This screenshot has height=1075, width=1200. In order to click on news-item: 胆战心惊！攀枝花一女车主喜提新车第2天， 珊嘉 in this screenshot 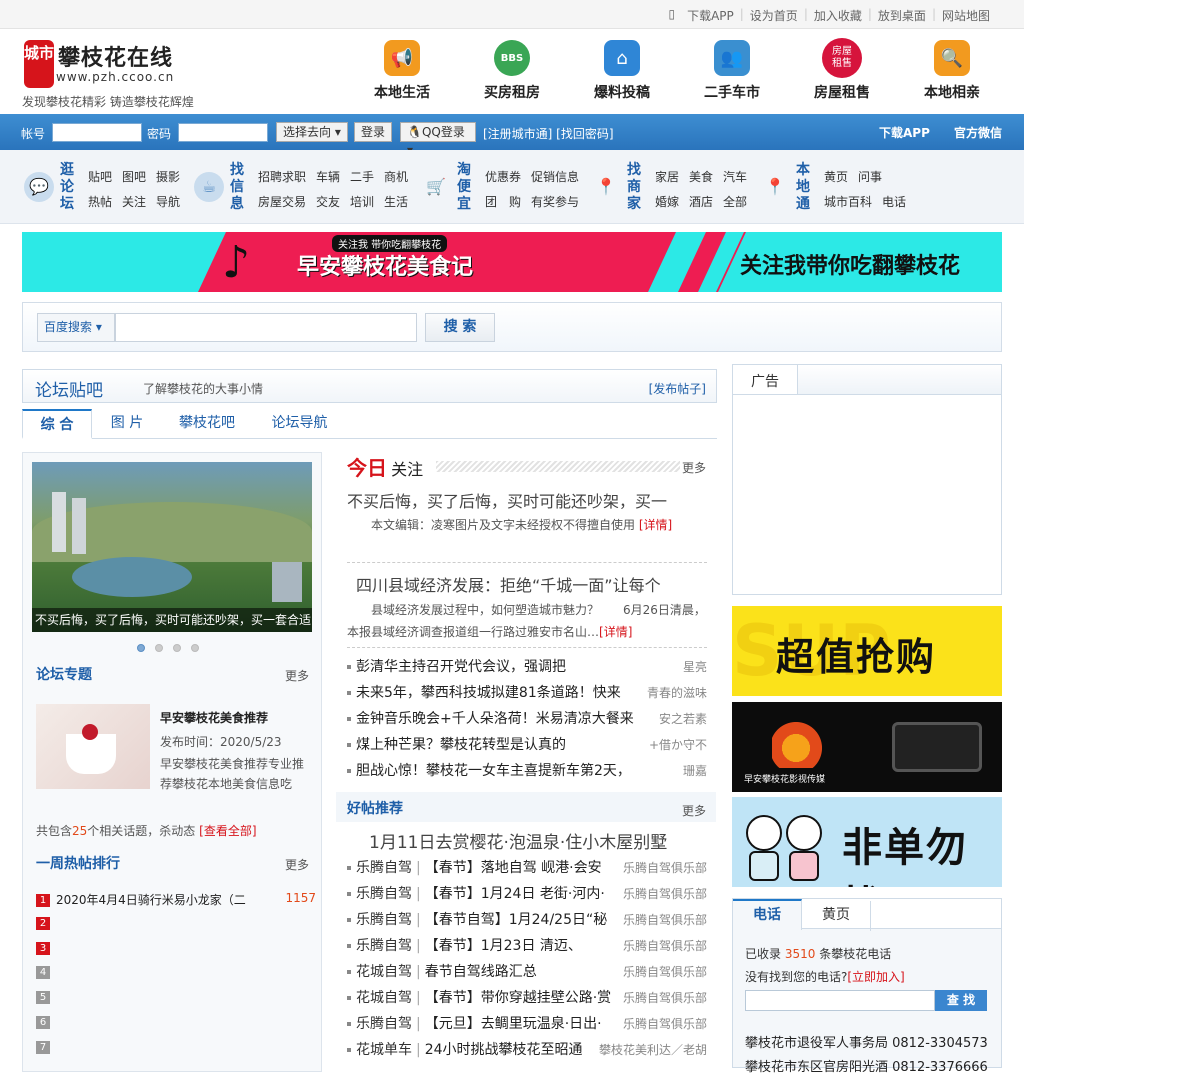, I will do `click(527, 771)`.